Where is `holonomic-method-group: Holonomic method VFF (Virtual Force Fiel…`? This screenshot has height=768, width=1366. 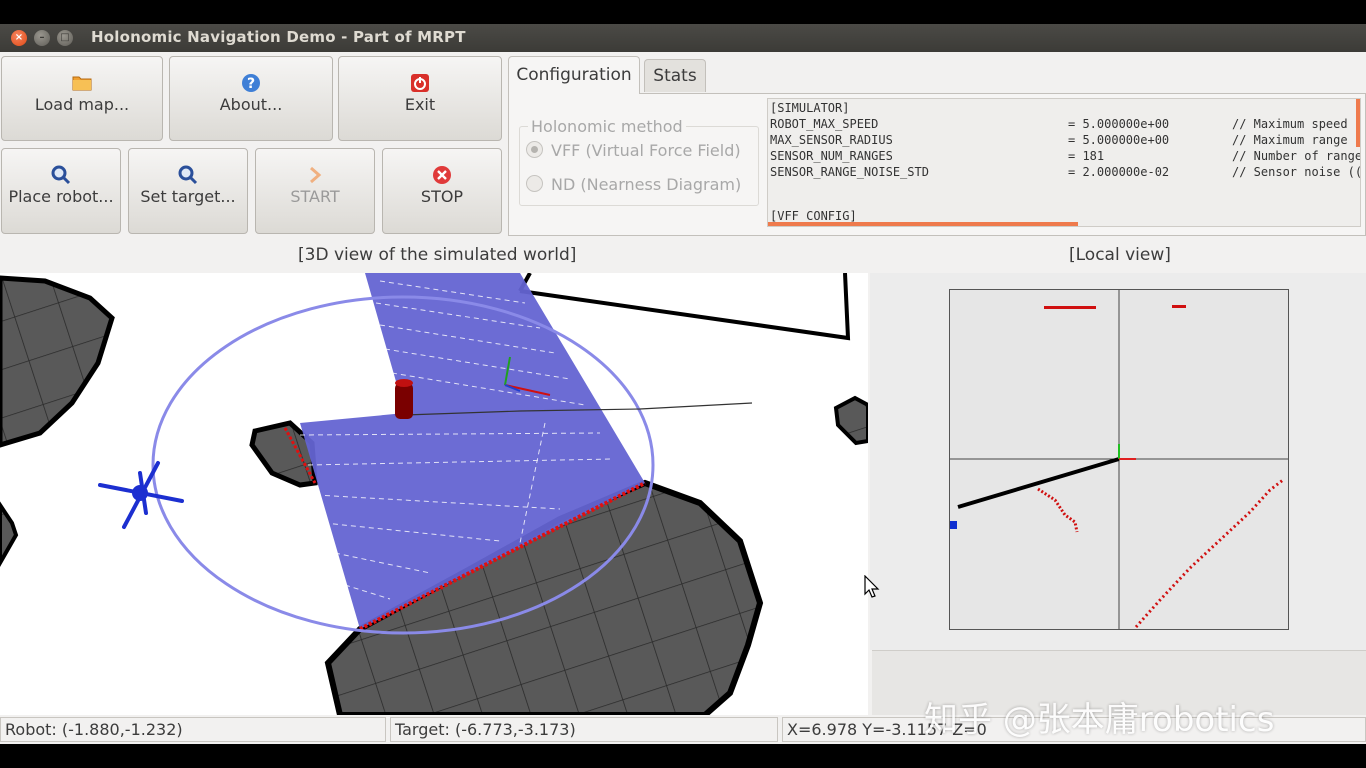
holonomic-method-group: Holonomic method VFF (Virtual Force Fiel… is located at coordinates (639, 161).